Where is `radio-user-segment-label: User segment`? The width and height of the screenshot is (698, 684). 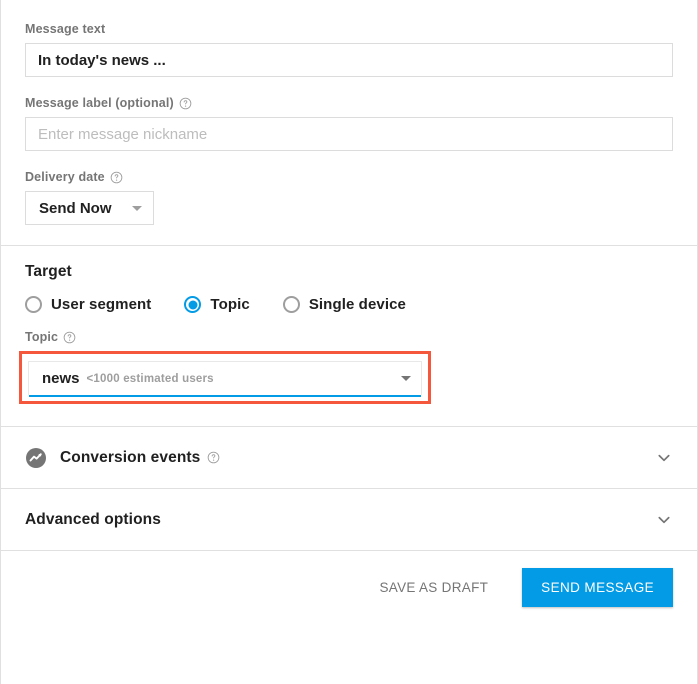 radio-user-segment-label: User segment is located at coordinates (101, 304).